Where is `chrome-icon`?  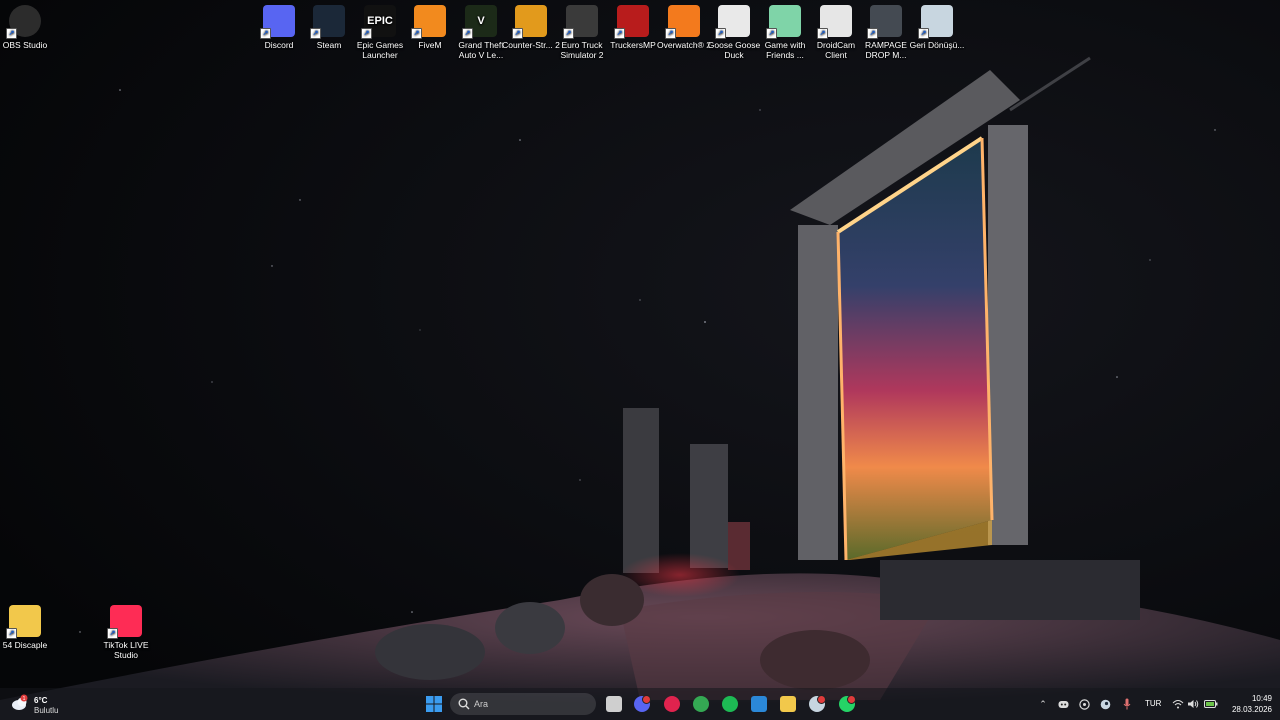
chrome-icon is located at coordinates (701, 704).